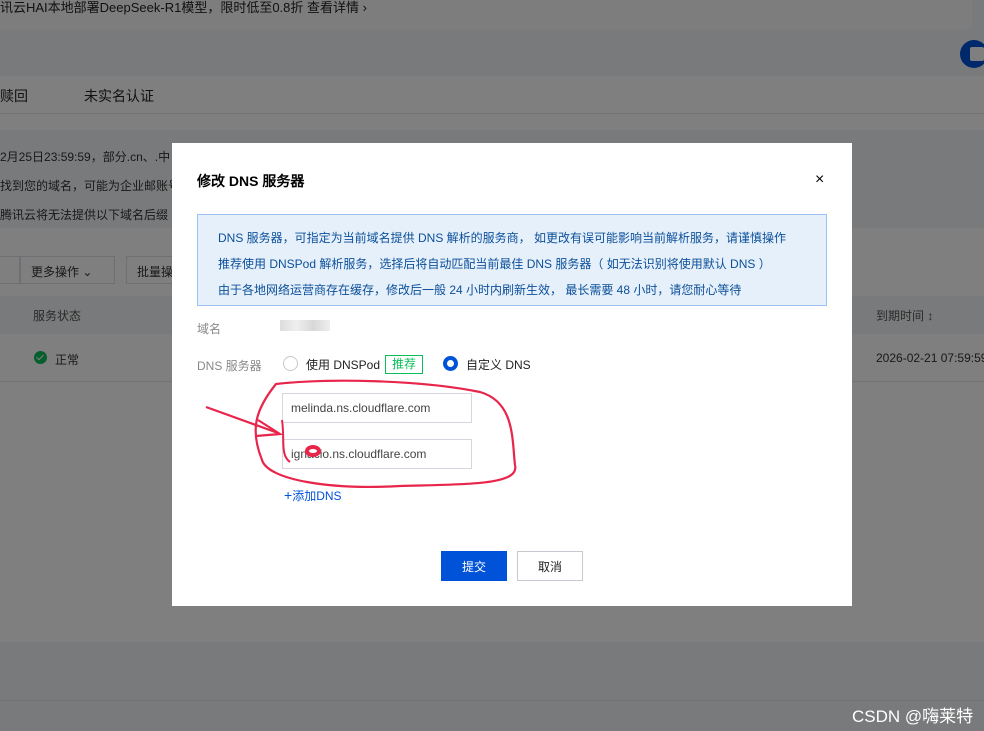 The height and width of the screenshot is (731, 984). Describe the element at coordinates (450, 363) in the screenshot. I see `radio-custom-dns` at that location.